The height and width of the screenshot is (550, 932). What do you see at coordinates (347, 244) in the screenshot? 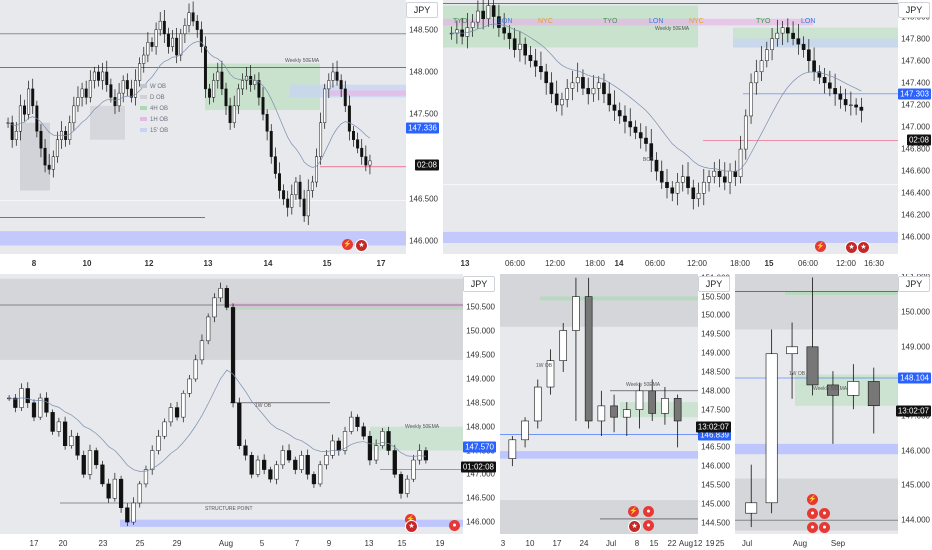
I see `event-bolt-icon-1: ⚡` at bounding box center [347, 244].